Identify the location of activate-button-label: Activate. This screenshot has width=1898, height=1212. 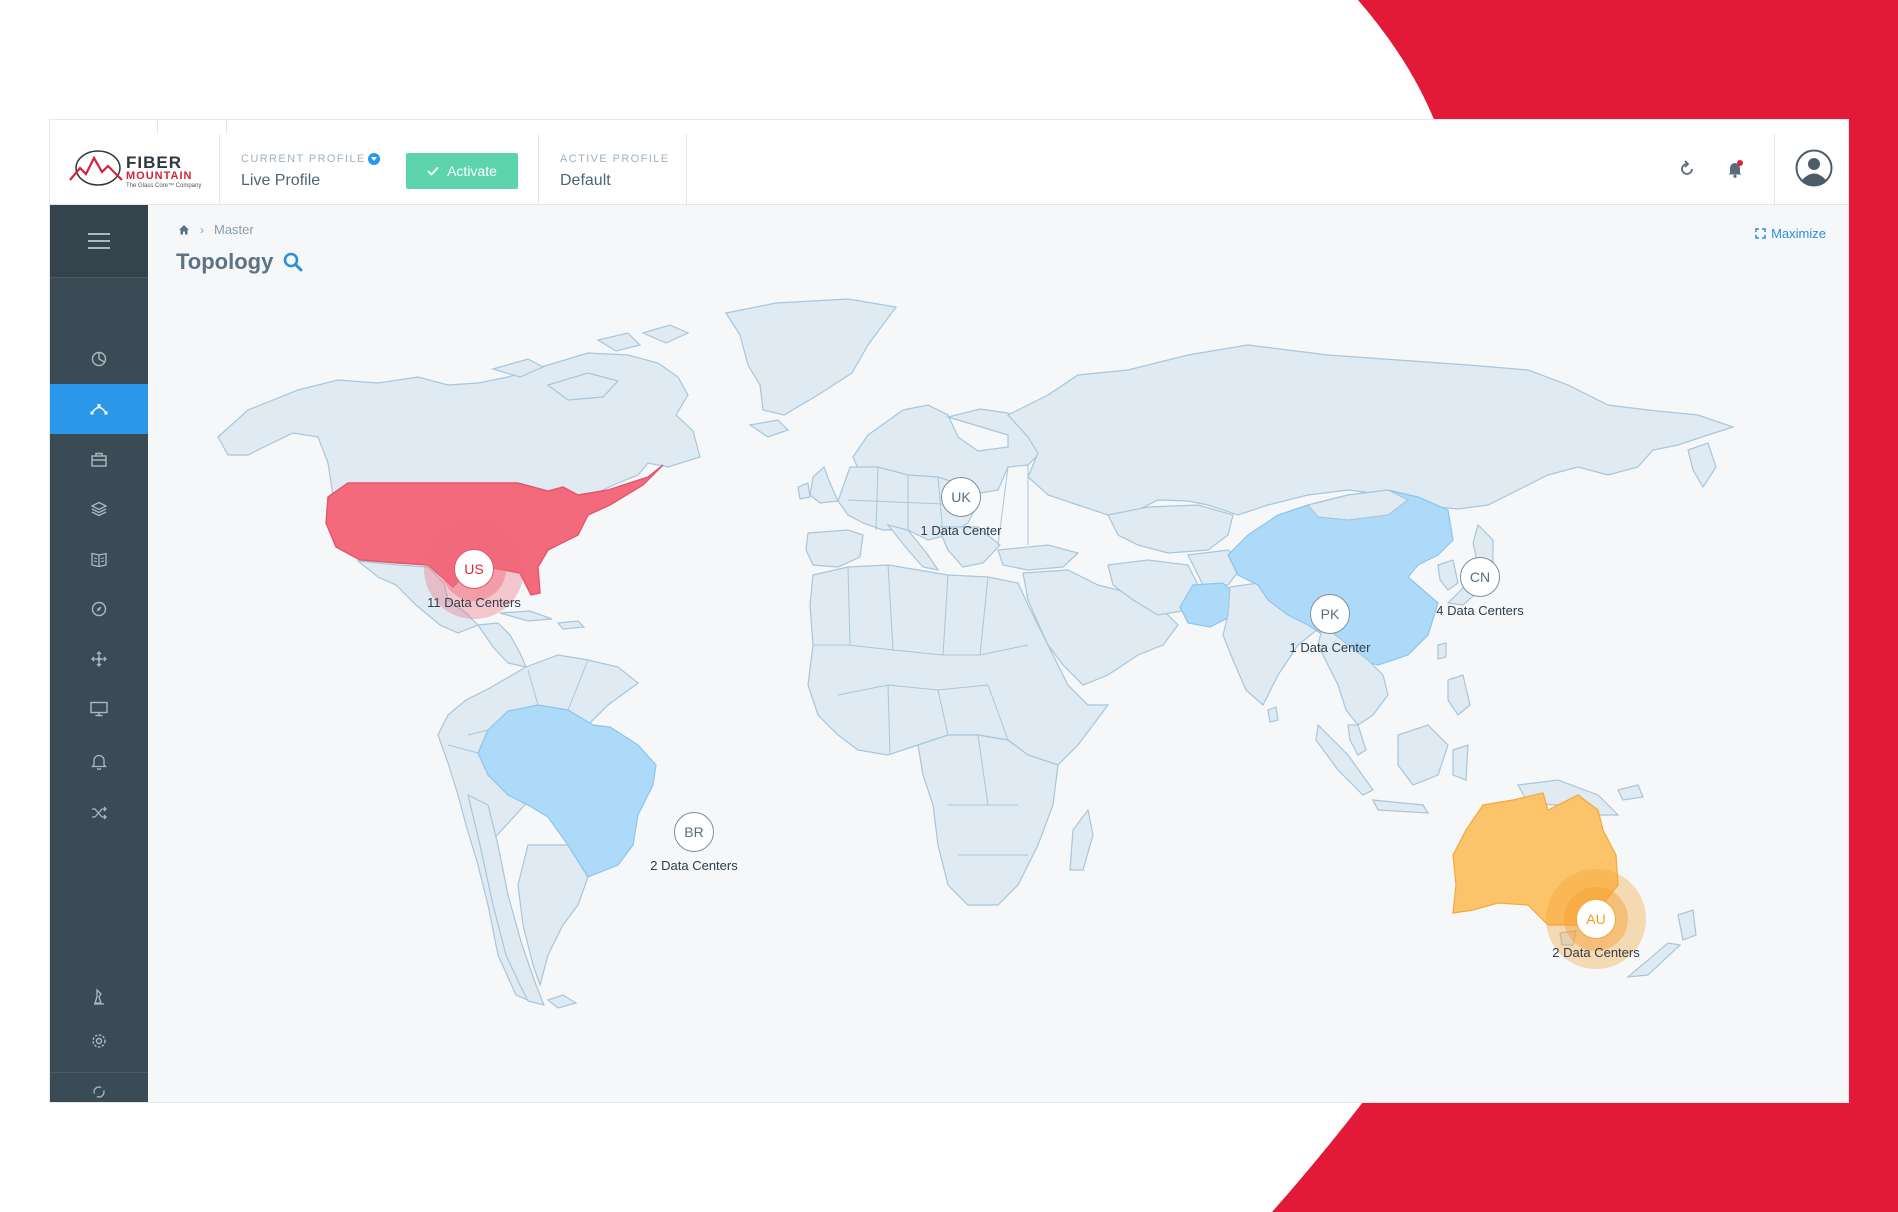
(472, 171).